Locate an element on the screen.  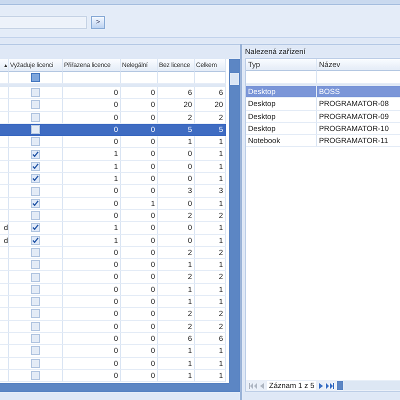
vertical-scrollbar is located at coordinates (234, 221).